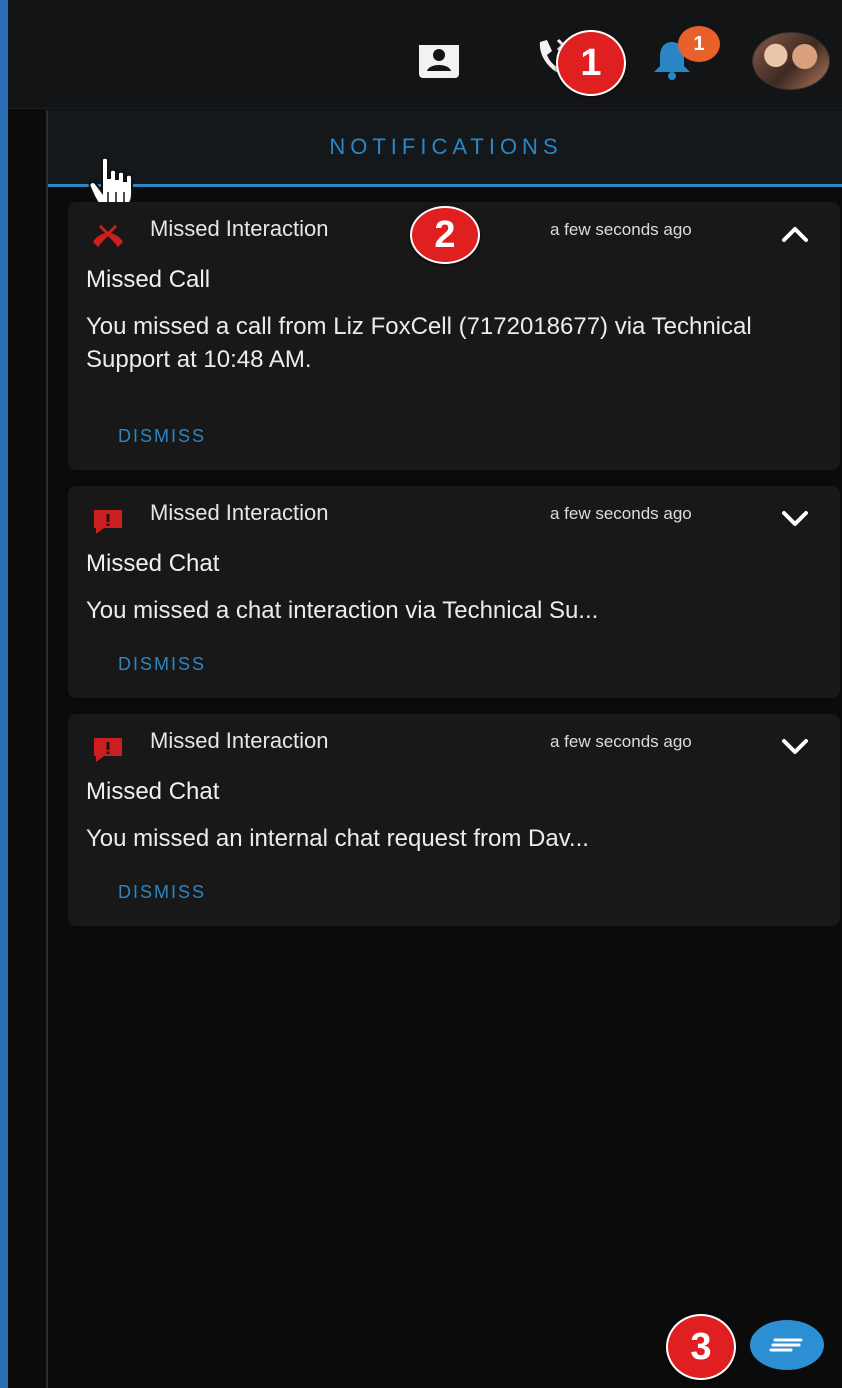 This screenshot has height=1388, width=842. I want to click on panel-title: NOTIFICATIONS, so click(446, 146).